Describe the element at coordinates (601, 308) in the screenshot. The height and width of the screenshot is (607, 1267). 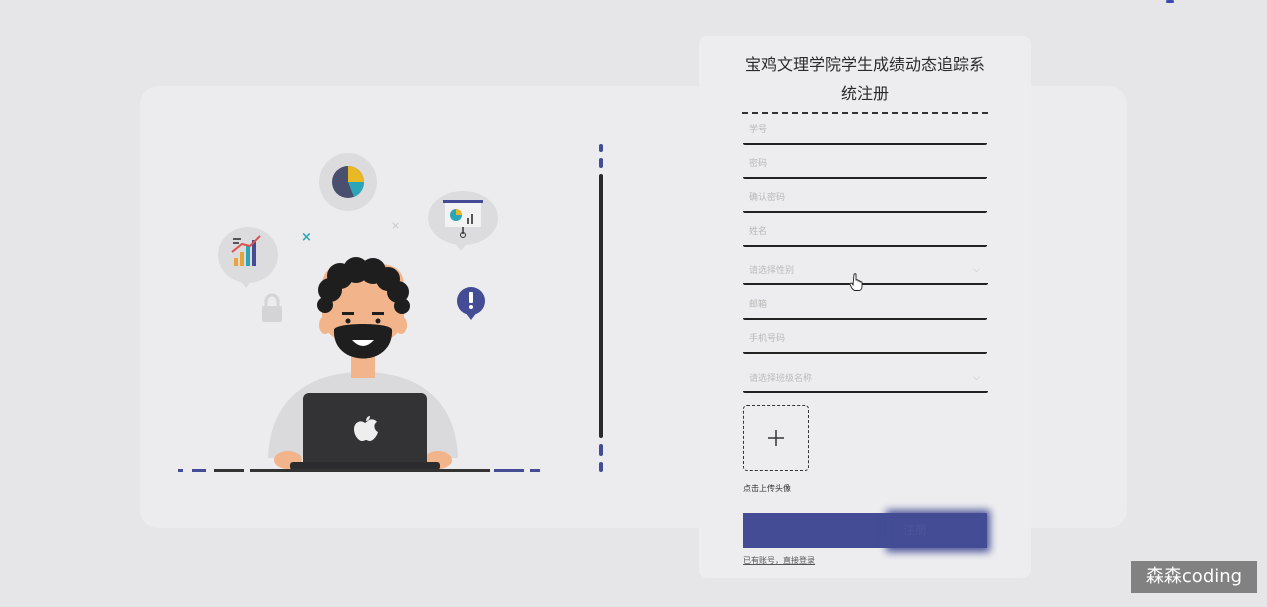
I see `vertical-divider` at that location.